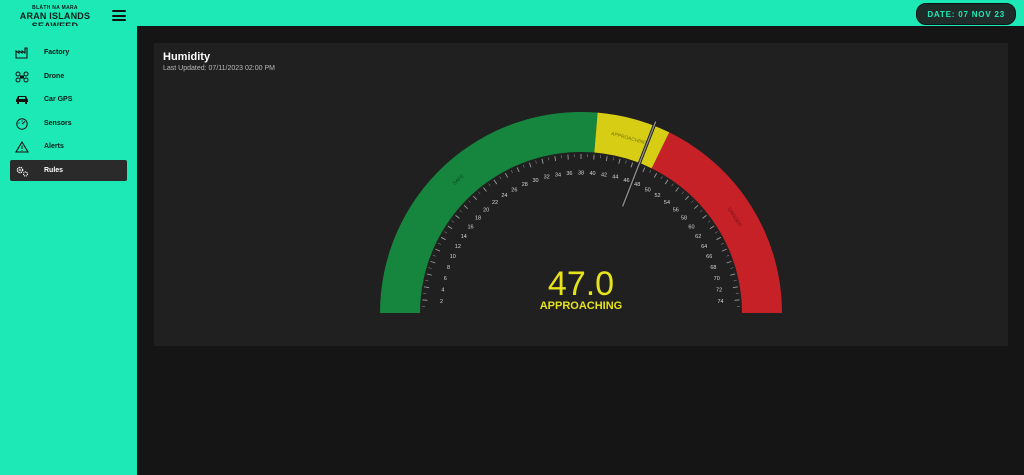 This screenshot has height=475, width=1024. Describe the element at coordinates (57, 52) in the screenshot. I see `sidebar-item-label: Factory` at that location.